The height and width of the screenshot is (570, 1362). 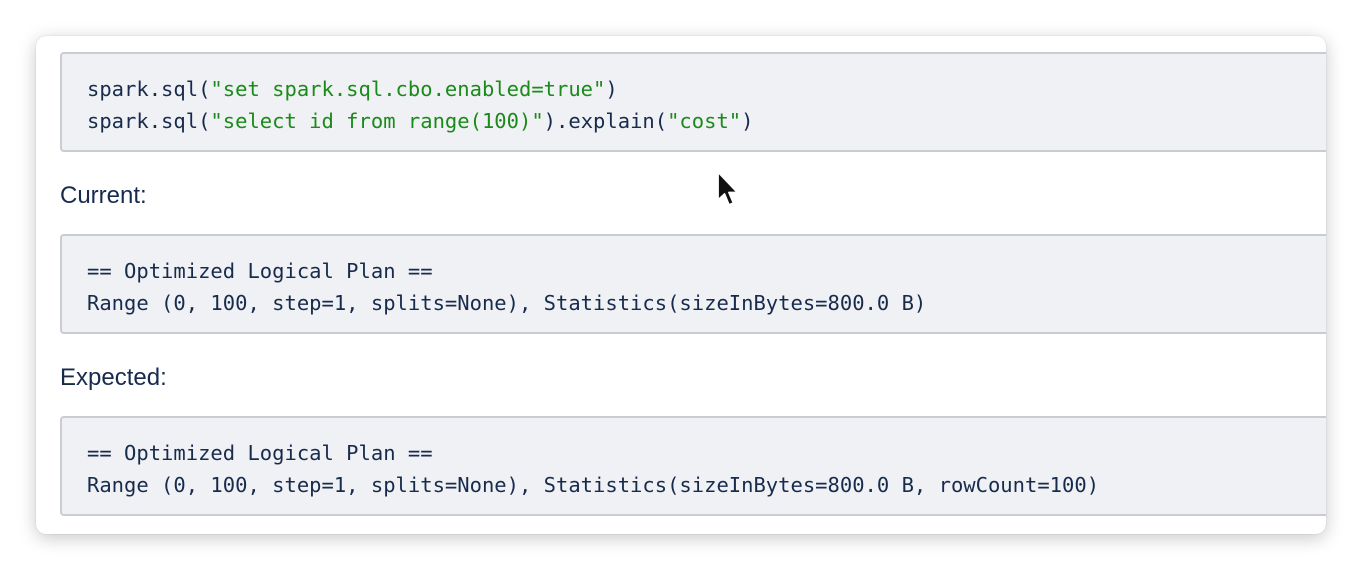 I want to click on current-label: Current:, so click(x=103, y=195).